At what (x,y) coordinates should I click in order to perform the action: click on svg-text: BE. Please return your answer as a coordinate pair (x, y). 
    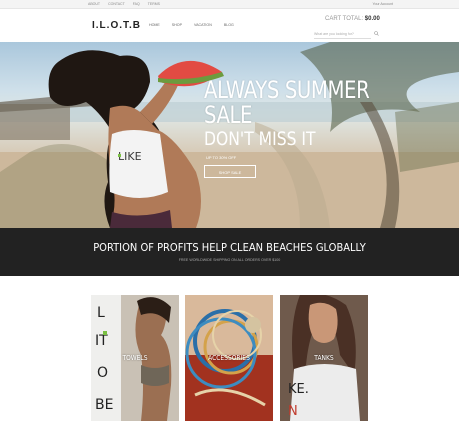
    Looking at the image, I should click on (104, 405).